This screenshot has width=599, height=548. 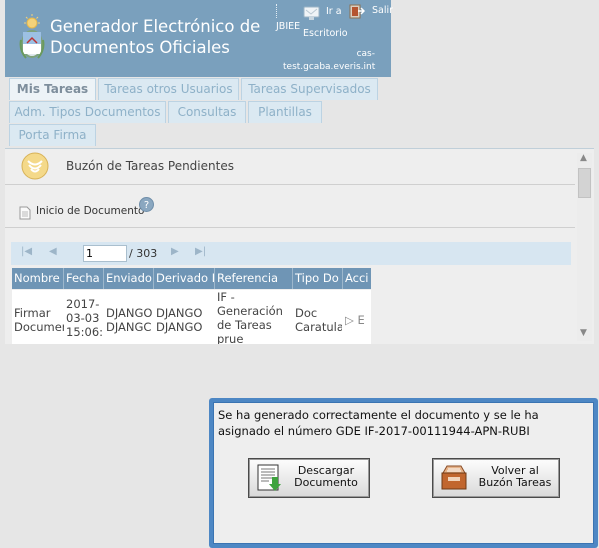 I want to click on download-document-icon, so click(x=269, y=477).